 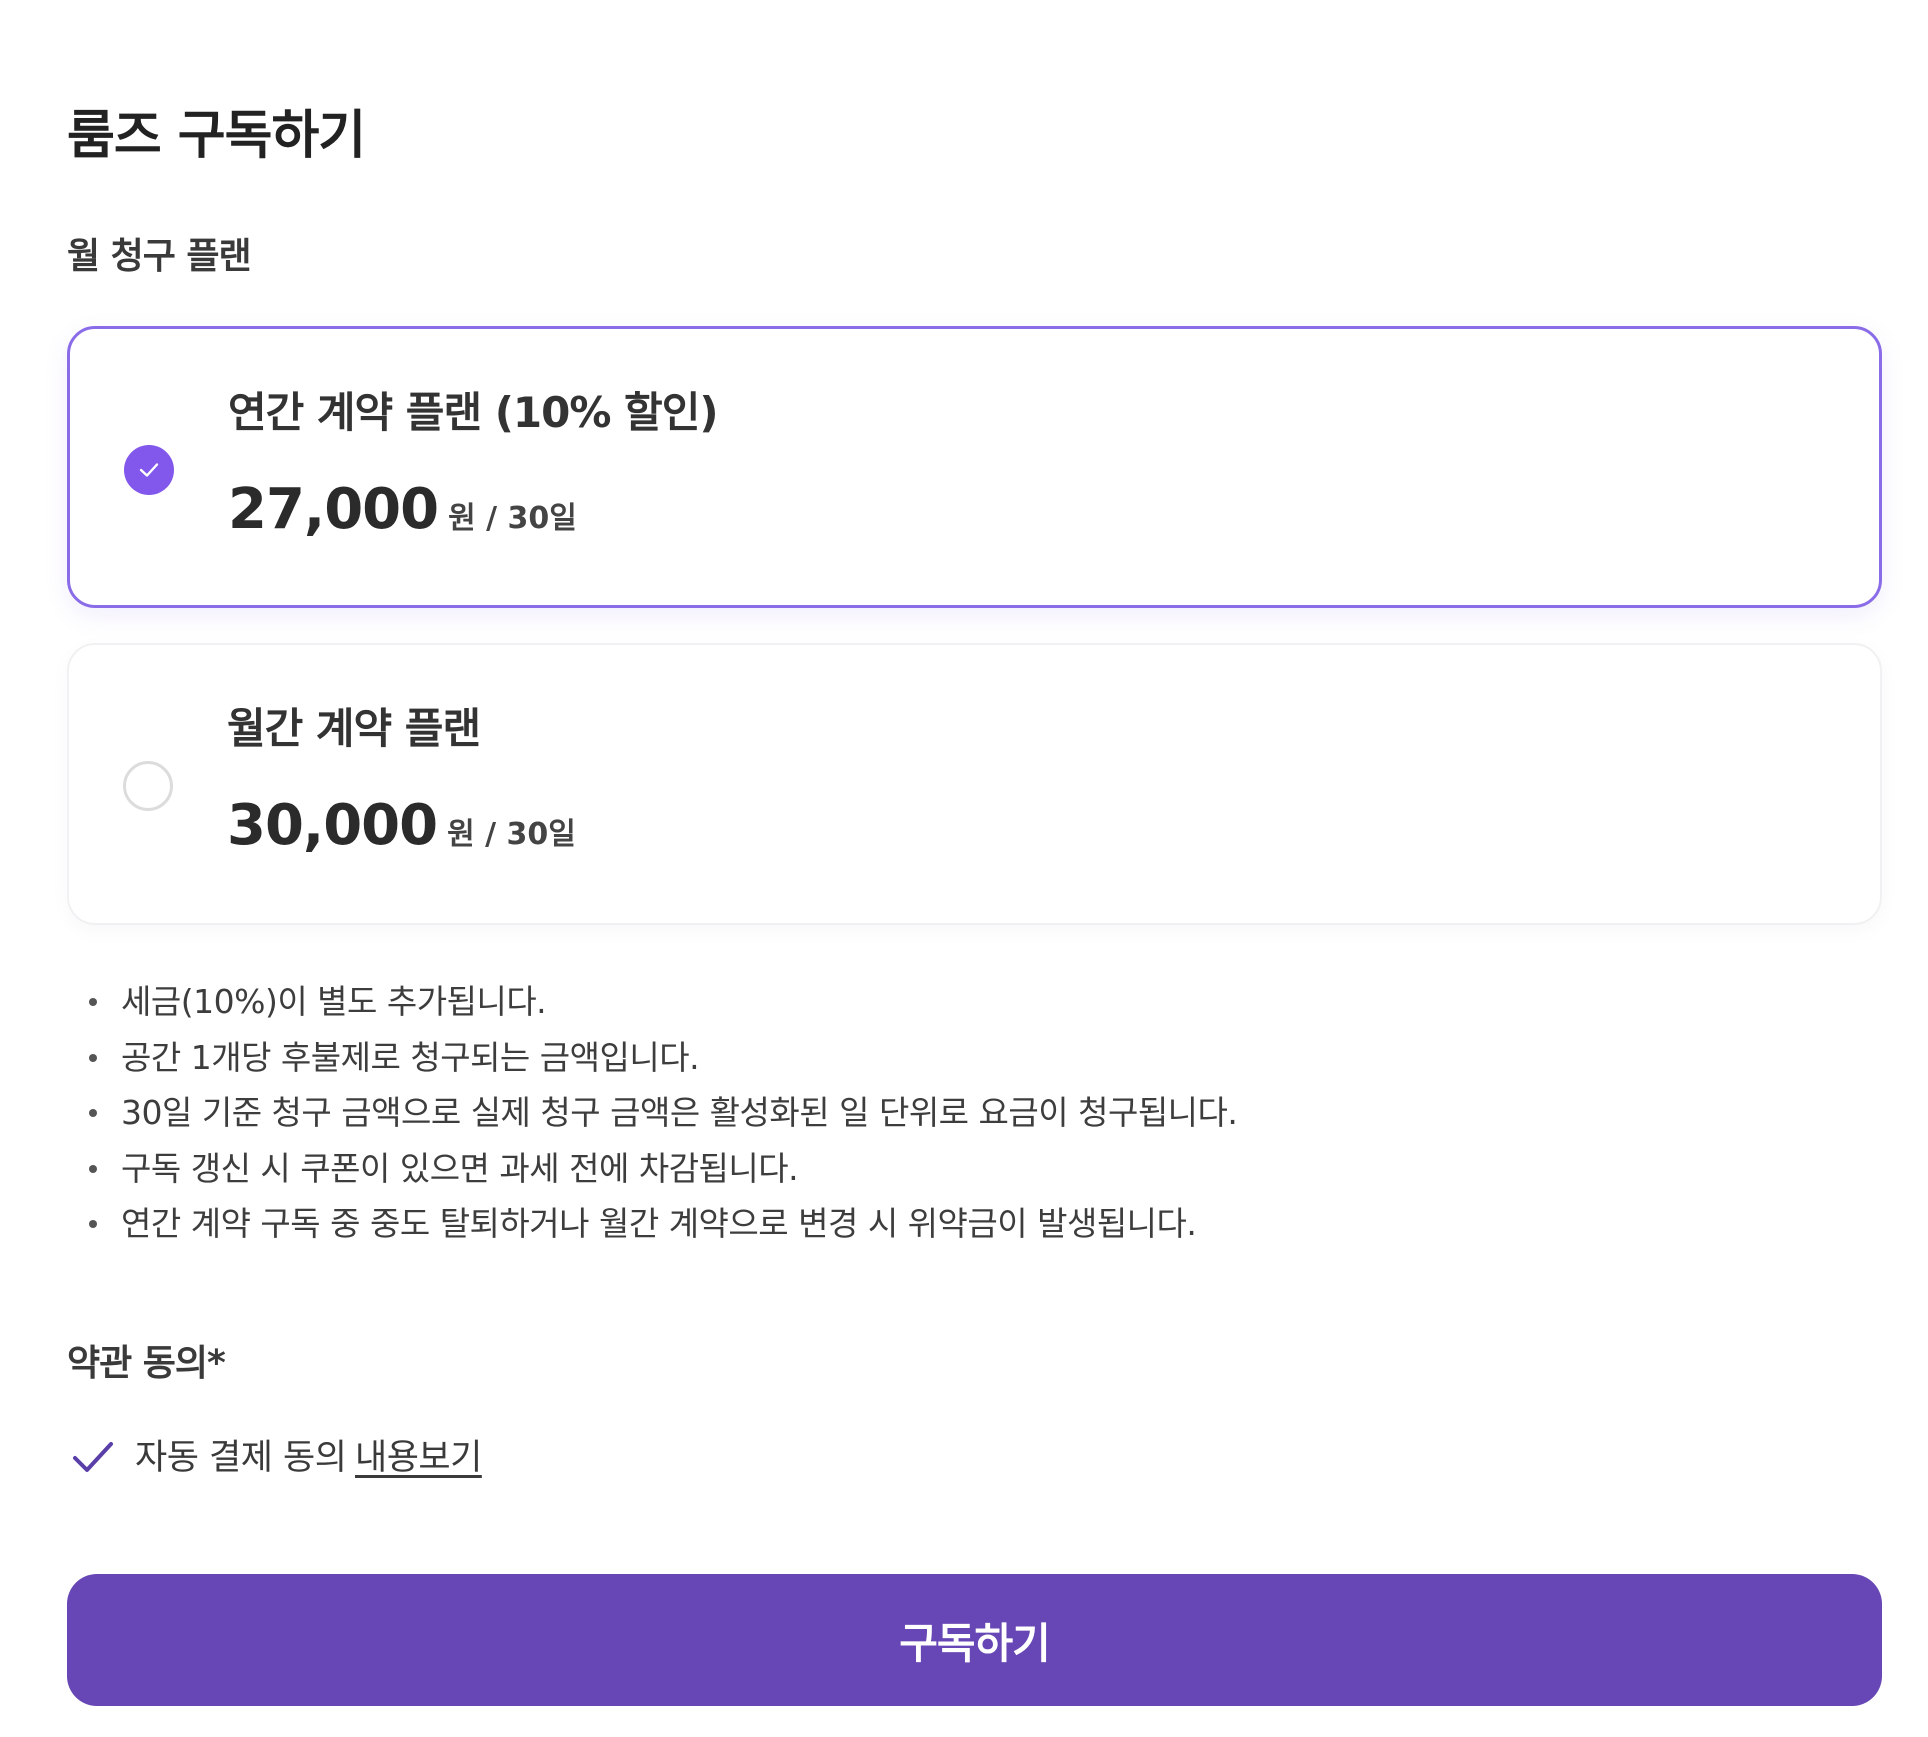 What do you see at coordinates (410, 1057) in the screenshot?
I see `note-text: 공간 1개당 후불제로 청구되는 금액입니다.` at bounding box center [410, 1057].